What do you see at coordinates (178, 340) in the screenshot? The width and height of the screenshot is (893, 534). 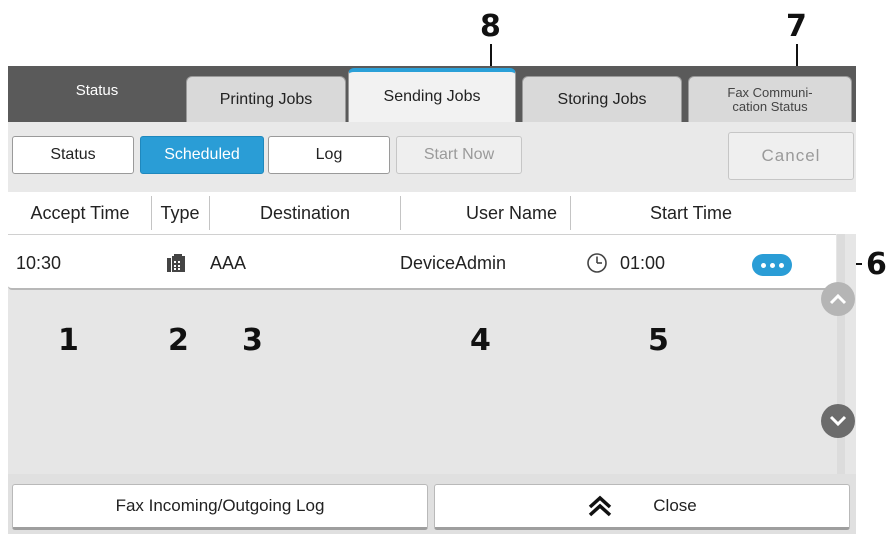 I see `callout-2: 2` at bounding box center [178, 340].